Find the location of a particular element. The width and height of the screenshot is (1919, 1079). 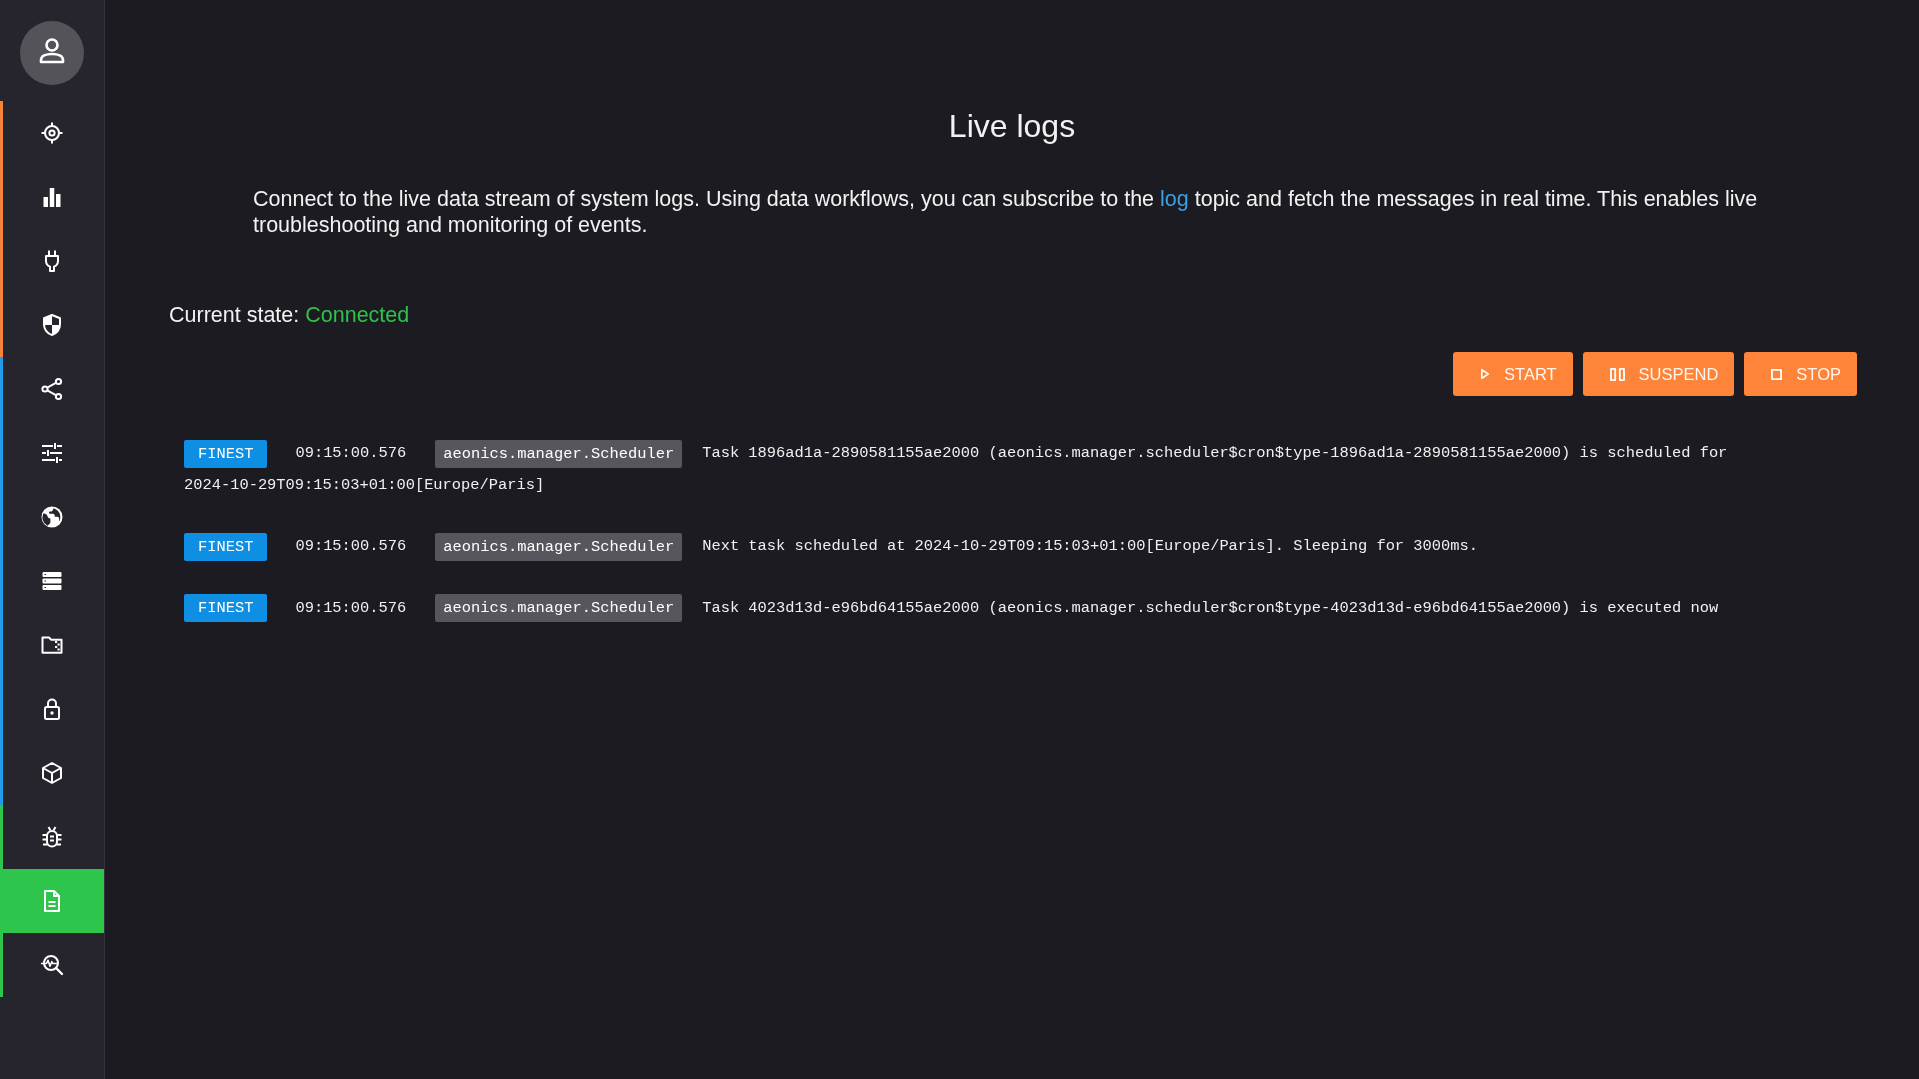

stop-button: STOP is located at coordinates (1800, 374).